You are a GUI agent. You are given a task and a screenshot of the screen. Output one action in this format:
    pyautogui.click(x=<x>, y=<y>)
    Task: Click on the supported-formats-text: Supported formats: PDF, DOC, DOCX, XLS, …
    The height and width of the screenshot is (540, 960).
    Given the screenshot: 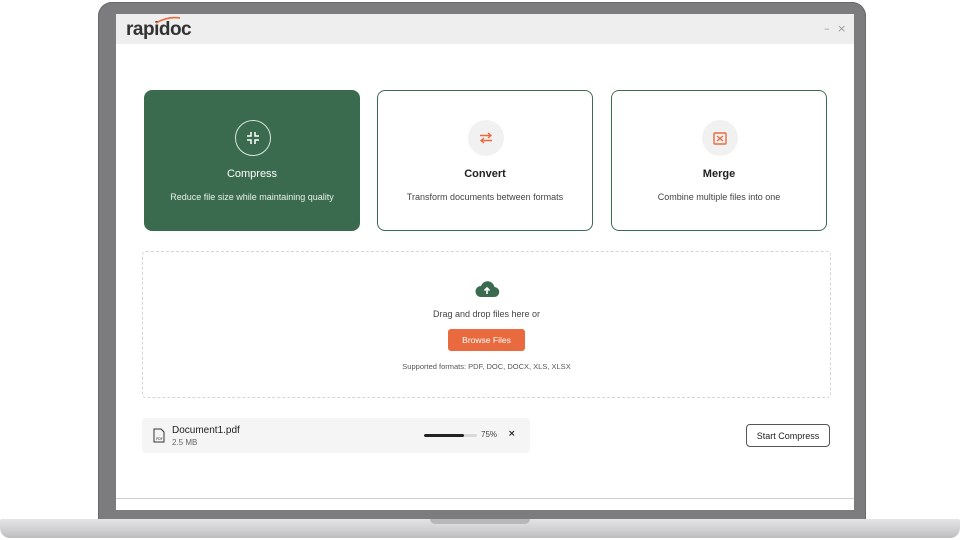 What is the action you would take?
    pyautogui.click(x=486, y=366)
    